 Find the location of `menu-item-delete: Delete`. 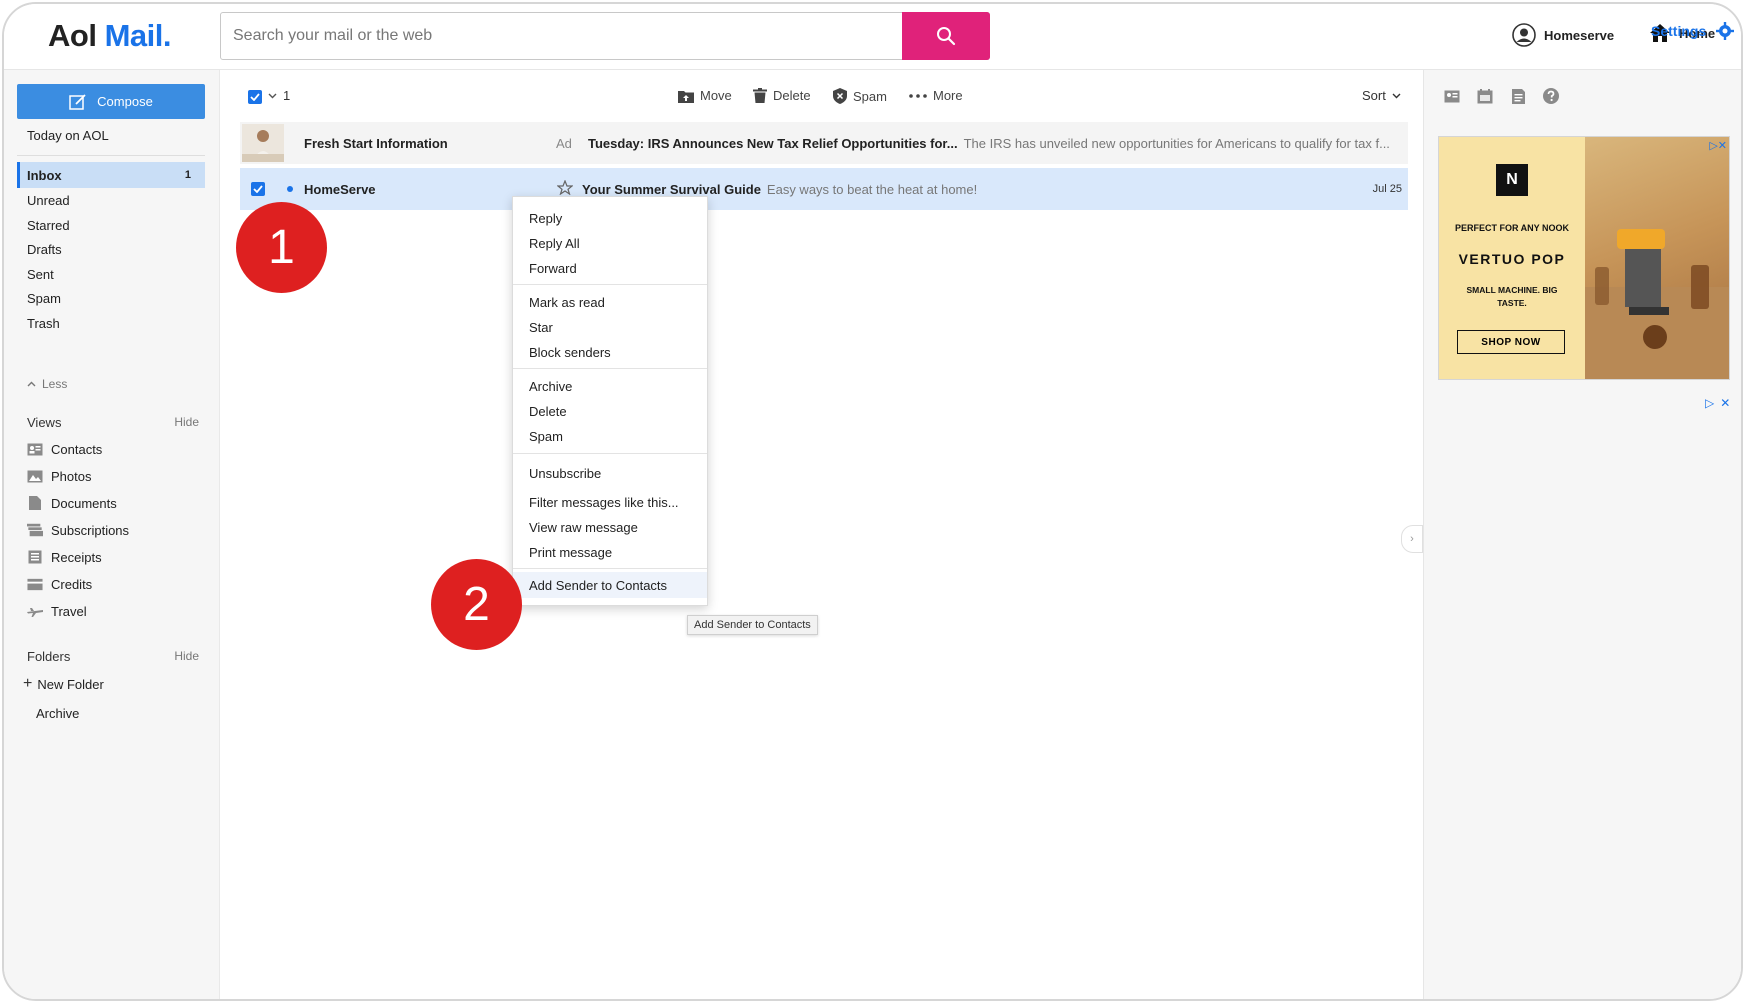

menu-item-delete: Delete is located at coordinates (610, 411).